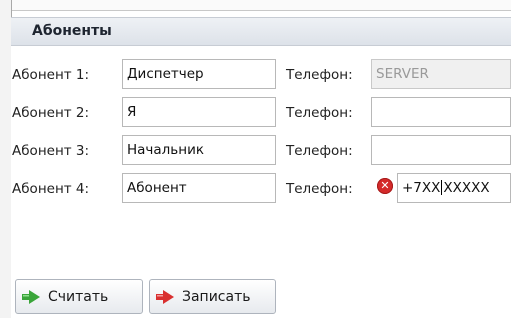 The height and width of the screenshot is (318, 511). What do you see at coordinates (199, 112) in the screenshot?
I see `subscriber-2-name-input: Я` at bounding box center [199, 112].